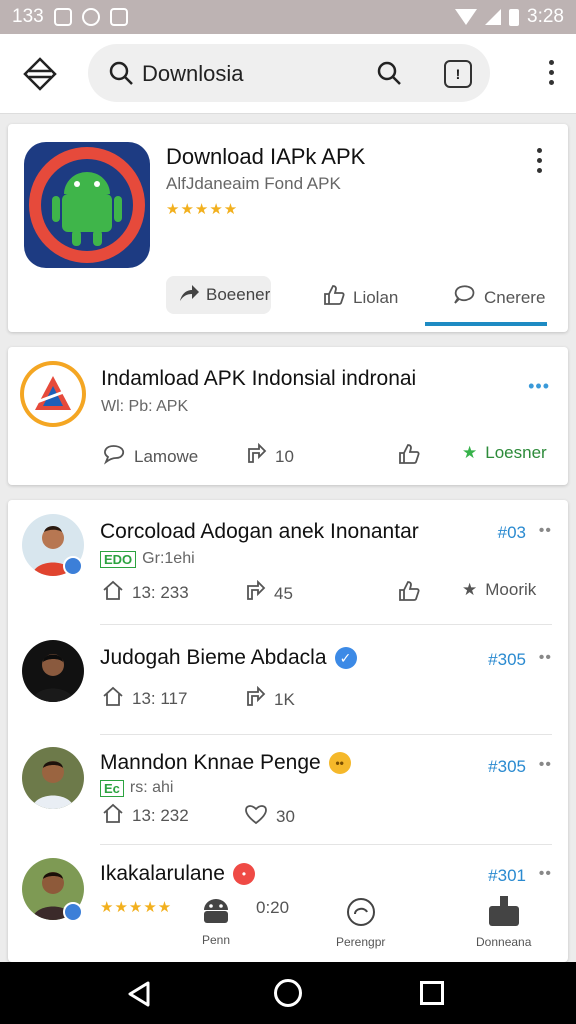 Image resolution: width=576 pixels, height=1024 pixels. What do you see at coordinates (514, 17) in the screenshot?
I see `battery-icon` at bounding box center [514, 17].